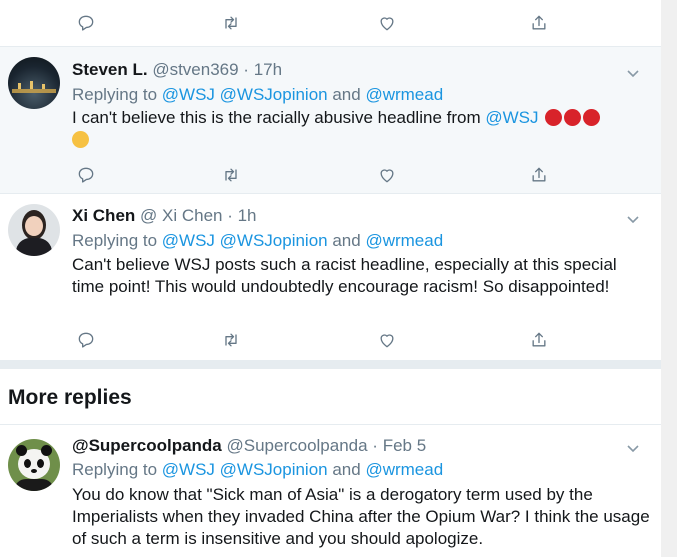 The width and height of the screenshot is (677, 557). I want to click on tweet-header: @Supercoolpanda @Supercoolpanda · Feb 5, so click(249, 446).